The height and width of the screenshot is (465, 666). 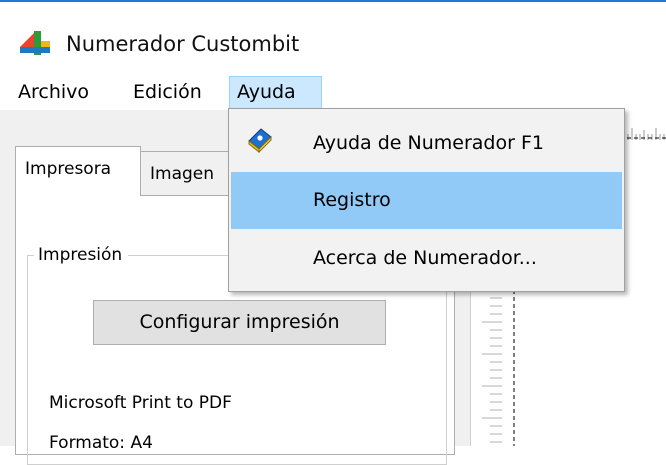 I want to click on menu-ayuda: Ayuda, so click(x=275, y=93).